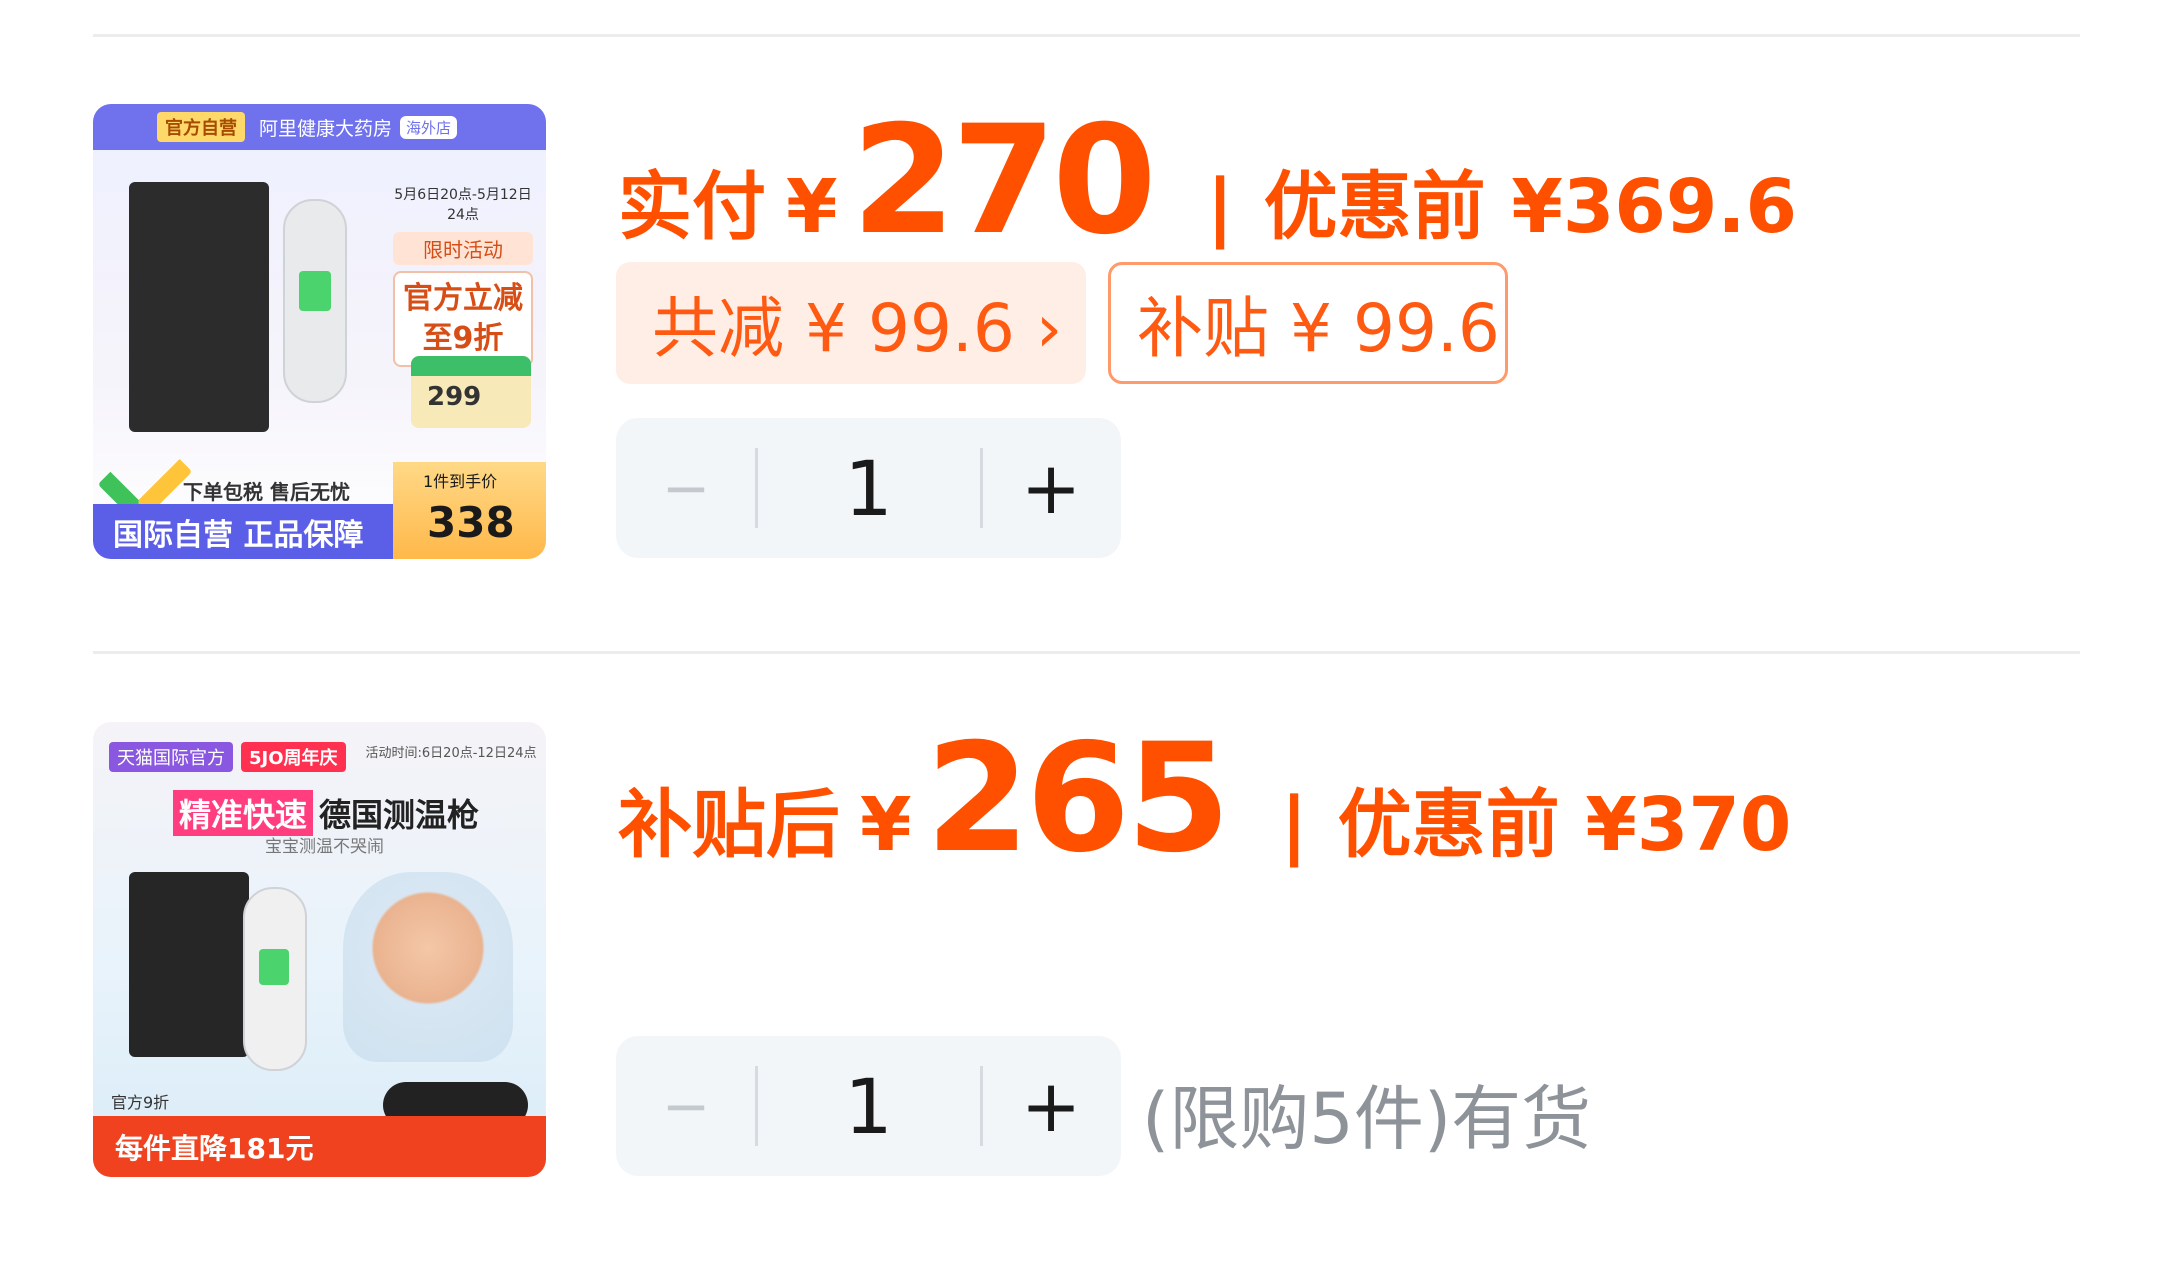 The width and height of the screenshot is (2160, 1266). I want to click on promo-deal-line2: 至9折, so click(463, 338).